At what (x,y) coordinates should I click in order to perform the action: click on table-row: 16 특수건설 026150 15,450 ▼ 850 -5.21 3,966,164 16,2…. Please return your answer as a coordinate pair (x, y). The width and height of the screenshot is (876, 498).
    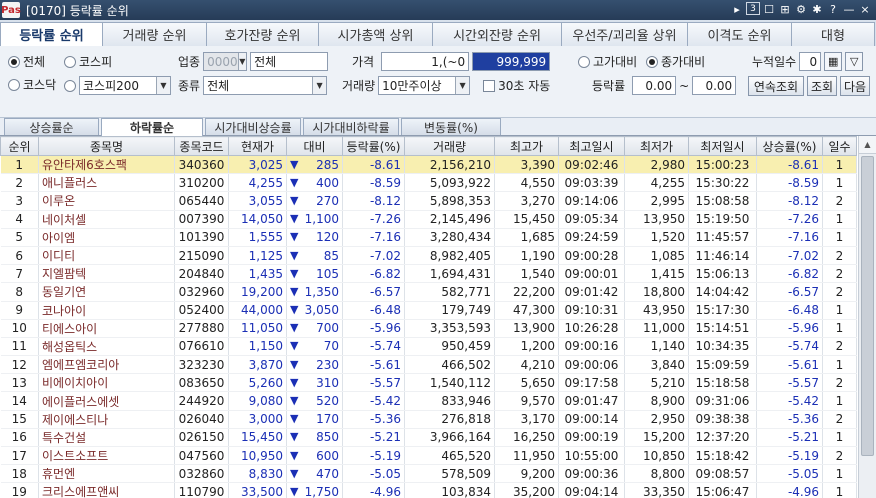
    Looking at the image, I should click on (428, 438).